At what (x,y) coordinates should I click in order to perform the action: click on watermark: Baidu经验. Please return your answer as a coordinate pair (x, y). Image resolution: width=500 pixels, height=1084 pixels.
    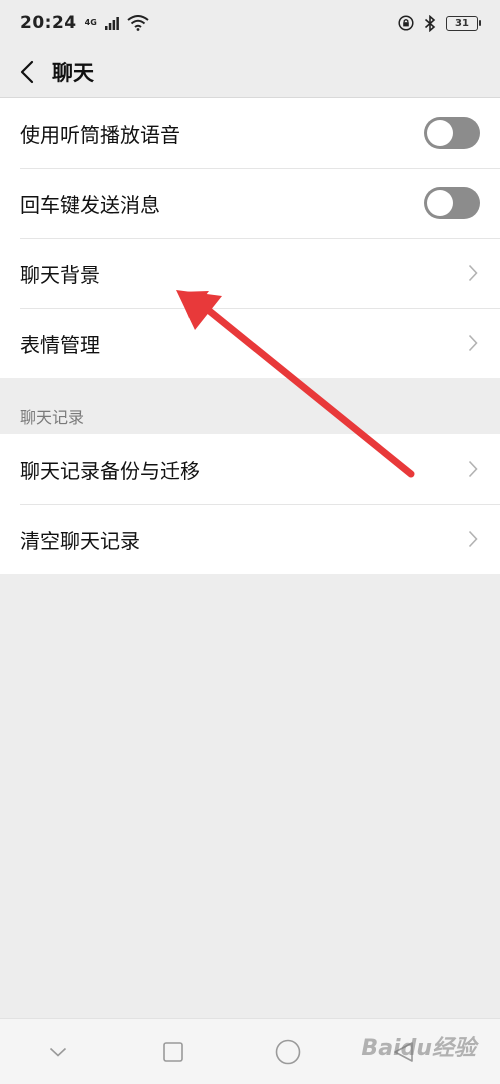
    Looking at the image, I should click on (418, 1048).